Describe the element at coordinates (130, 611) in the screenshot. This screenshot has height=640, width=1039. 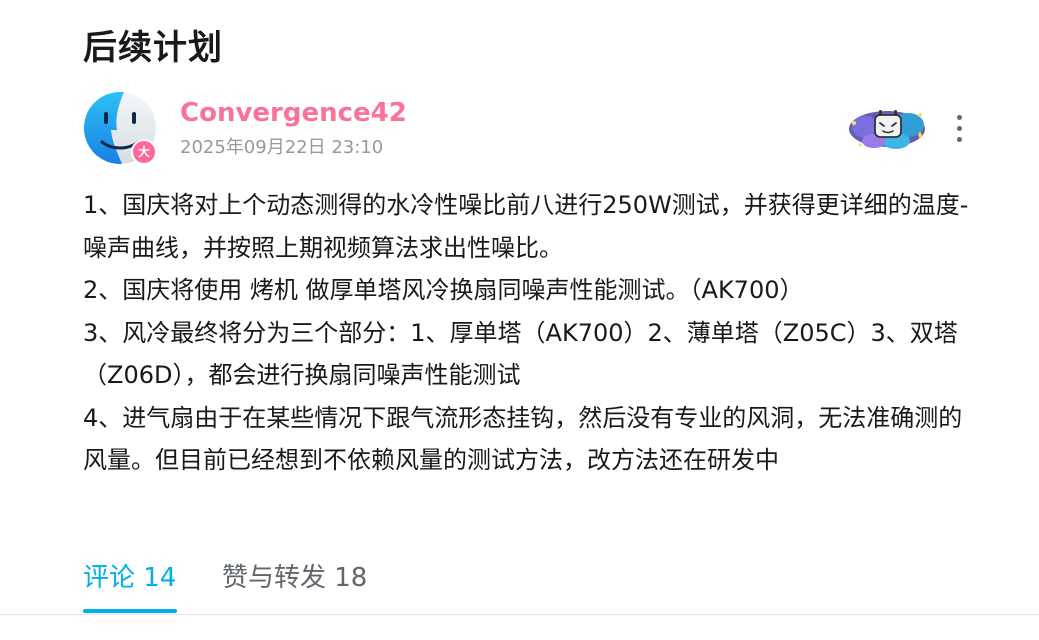
I see `active-tab-indicator` at that location.